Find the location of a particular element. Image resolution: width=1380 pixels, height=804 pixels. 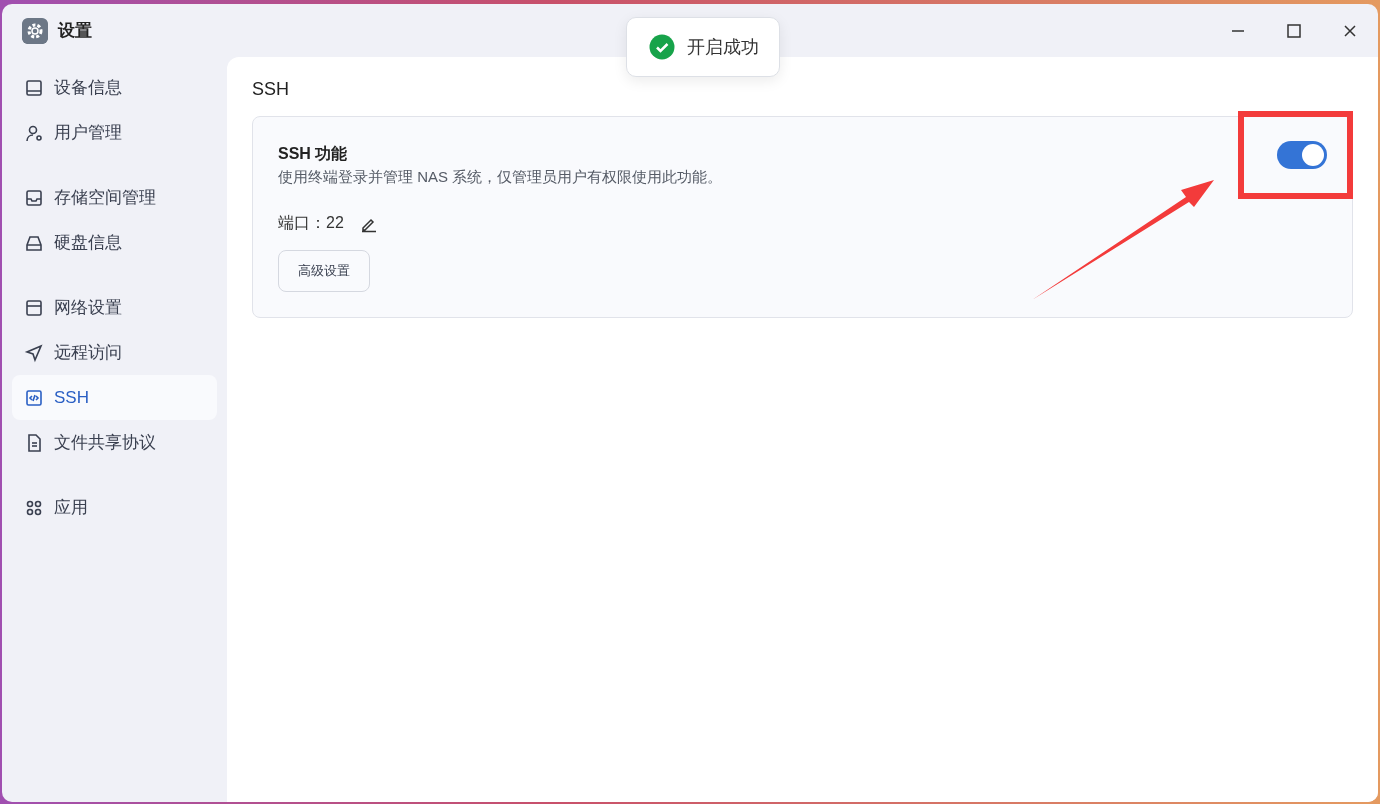

check-circle-icon is located at coordinates (662, 47).